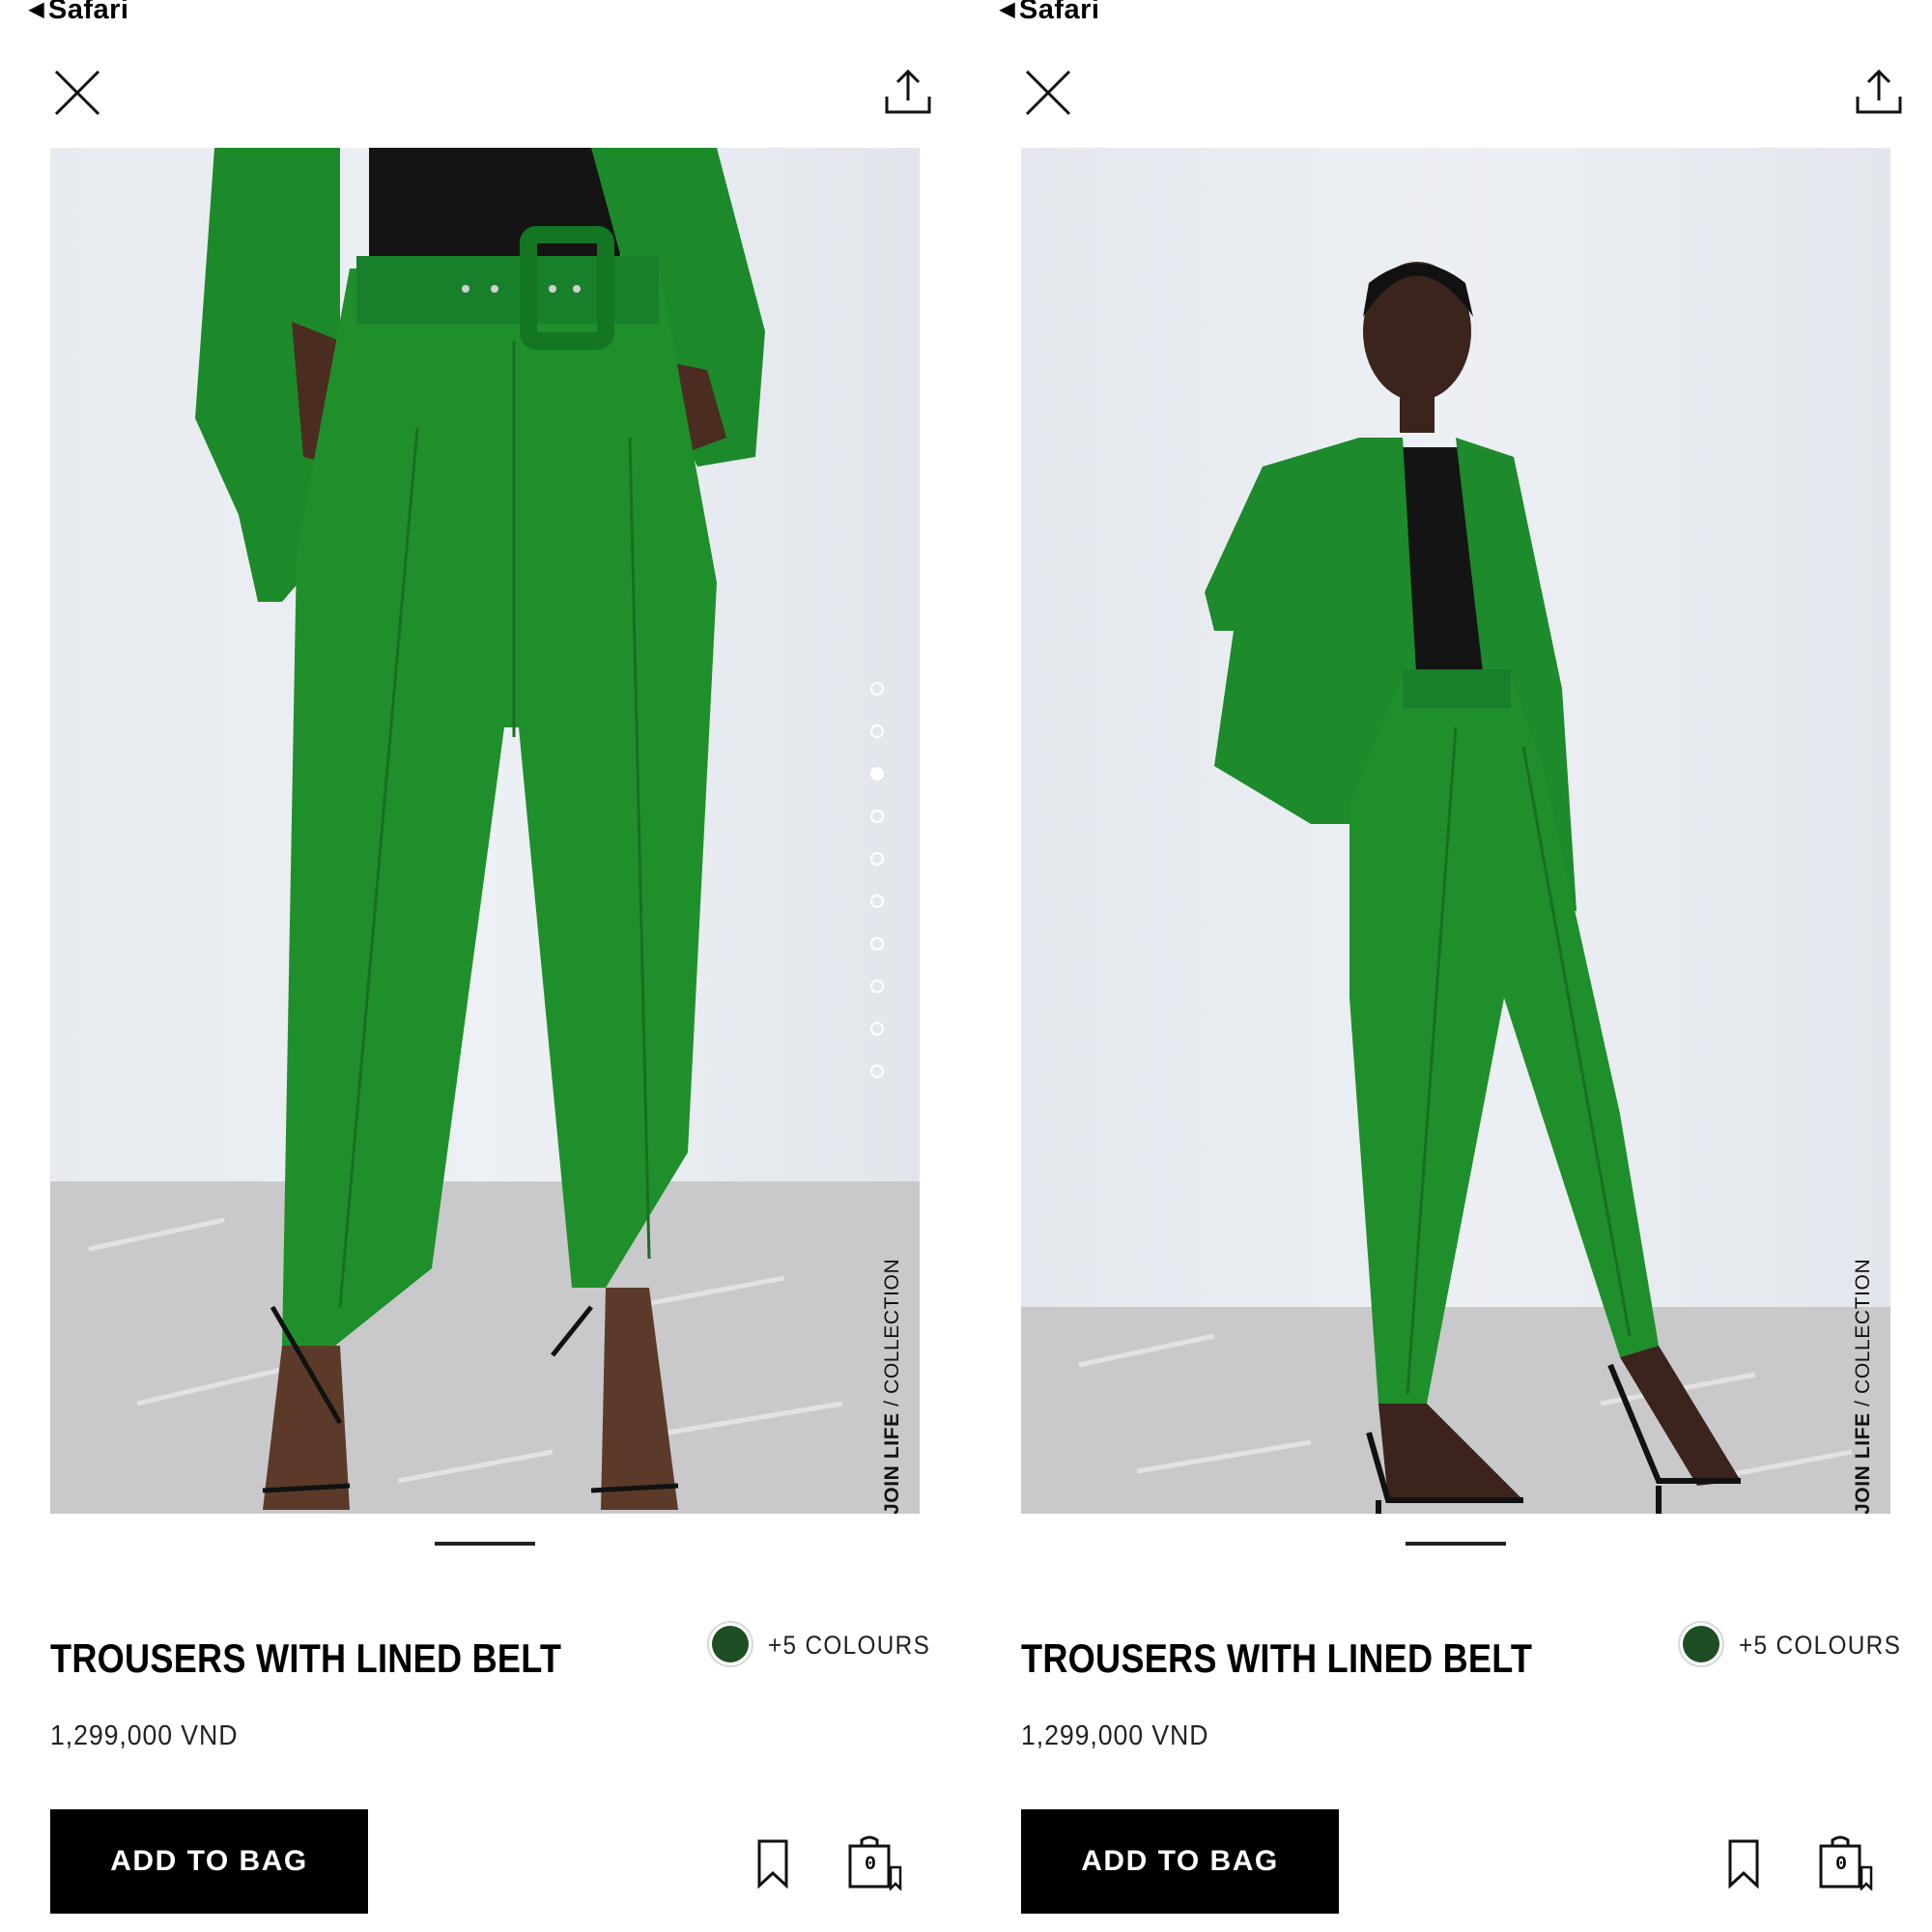 The width and height of the screenshot is (1932, 1932). What do you see at coordinates (880, 894) in the screenshot?
I see `image-pager-dots` at bounding box center [880, 894].